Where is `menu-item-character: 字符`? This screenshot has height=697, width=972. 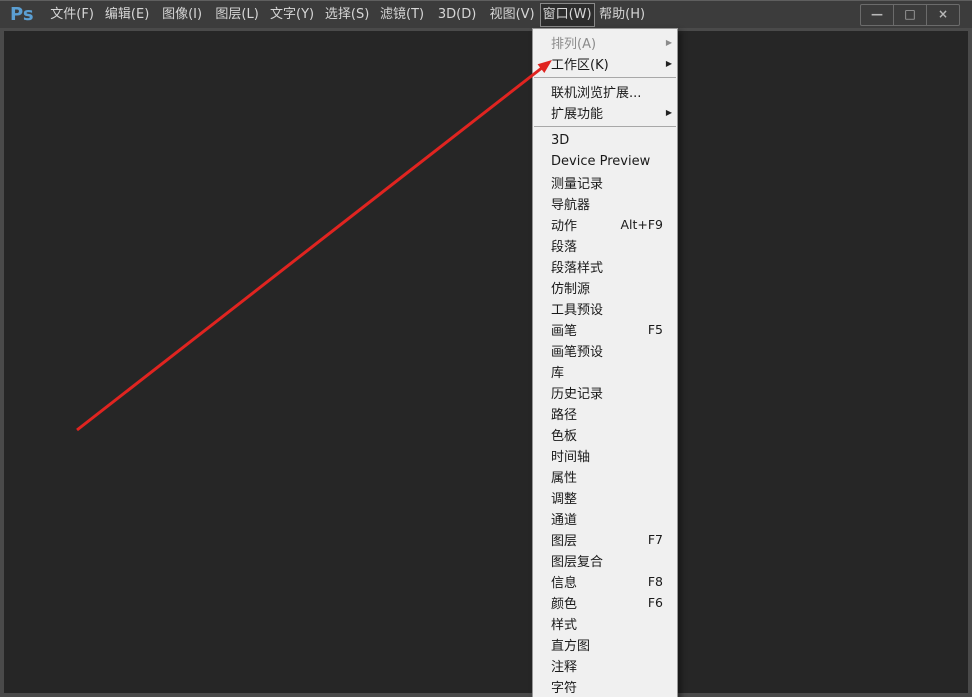
menu-item-character: 字符 is located at coordinates (605, 686).